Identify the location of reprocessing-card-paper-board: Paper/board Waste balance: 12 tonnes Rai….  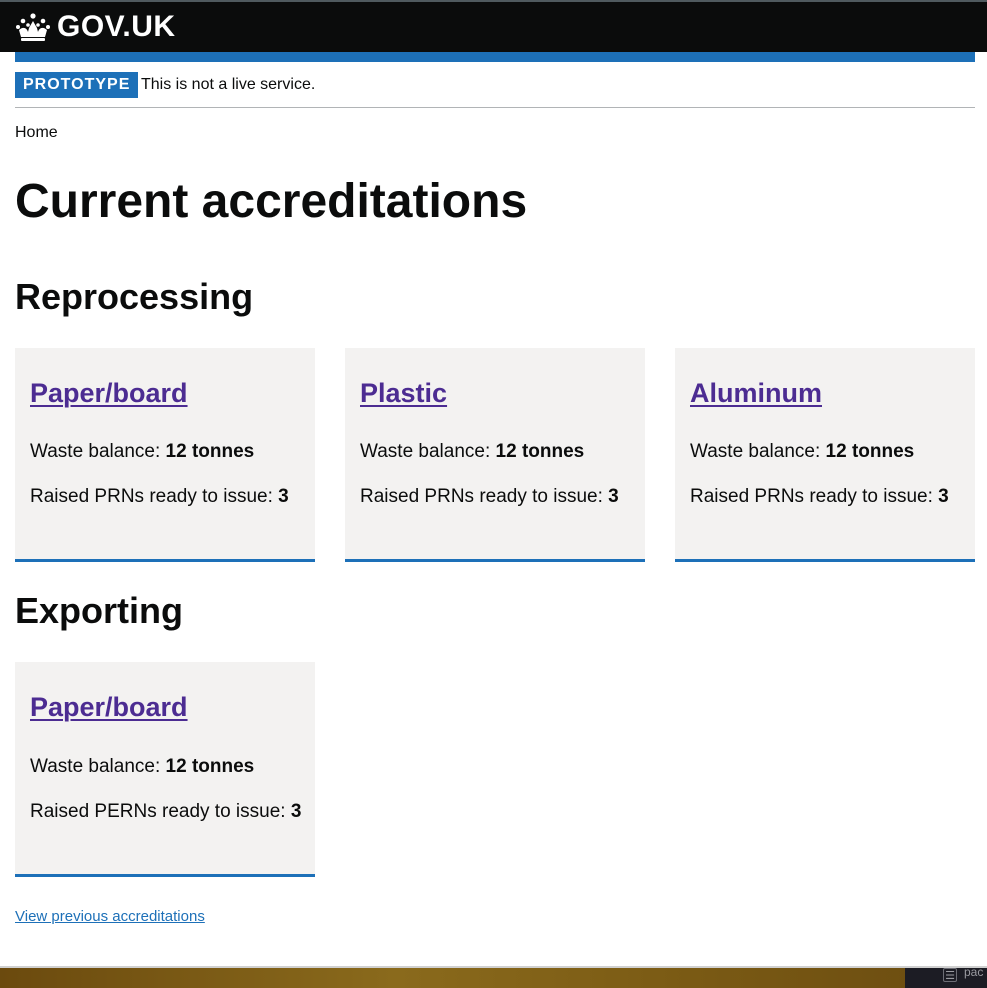
(165, 455).